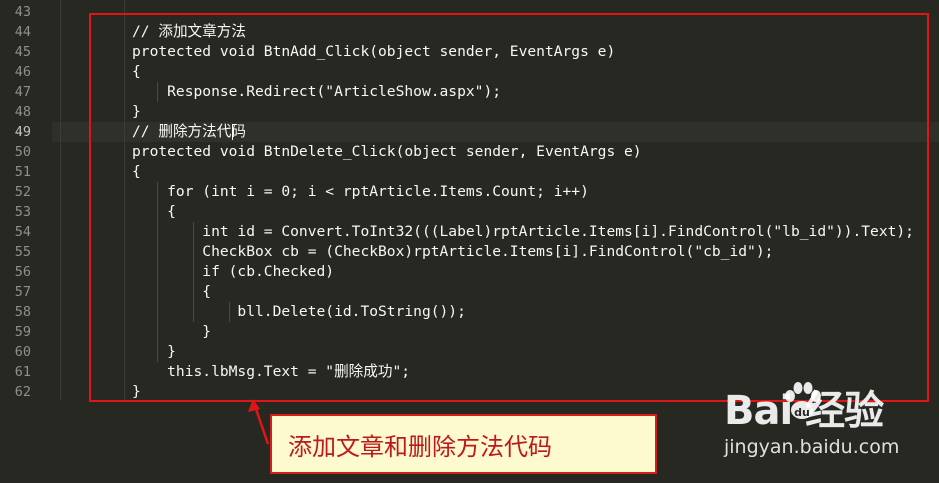 This screenshot has height=483, width=939. What do you see at coordinates (22, 332) in the screenshot?
I see `line-number: 59` at bounding box center [22, 332].